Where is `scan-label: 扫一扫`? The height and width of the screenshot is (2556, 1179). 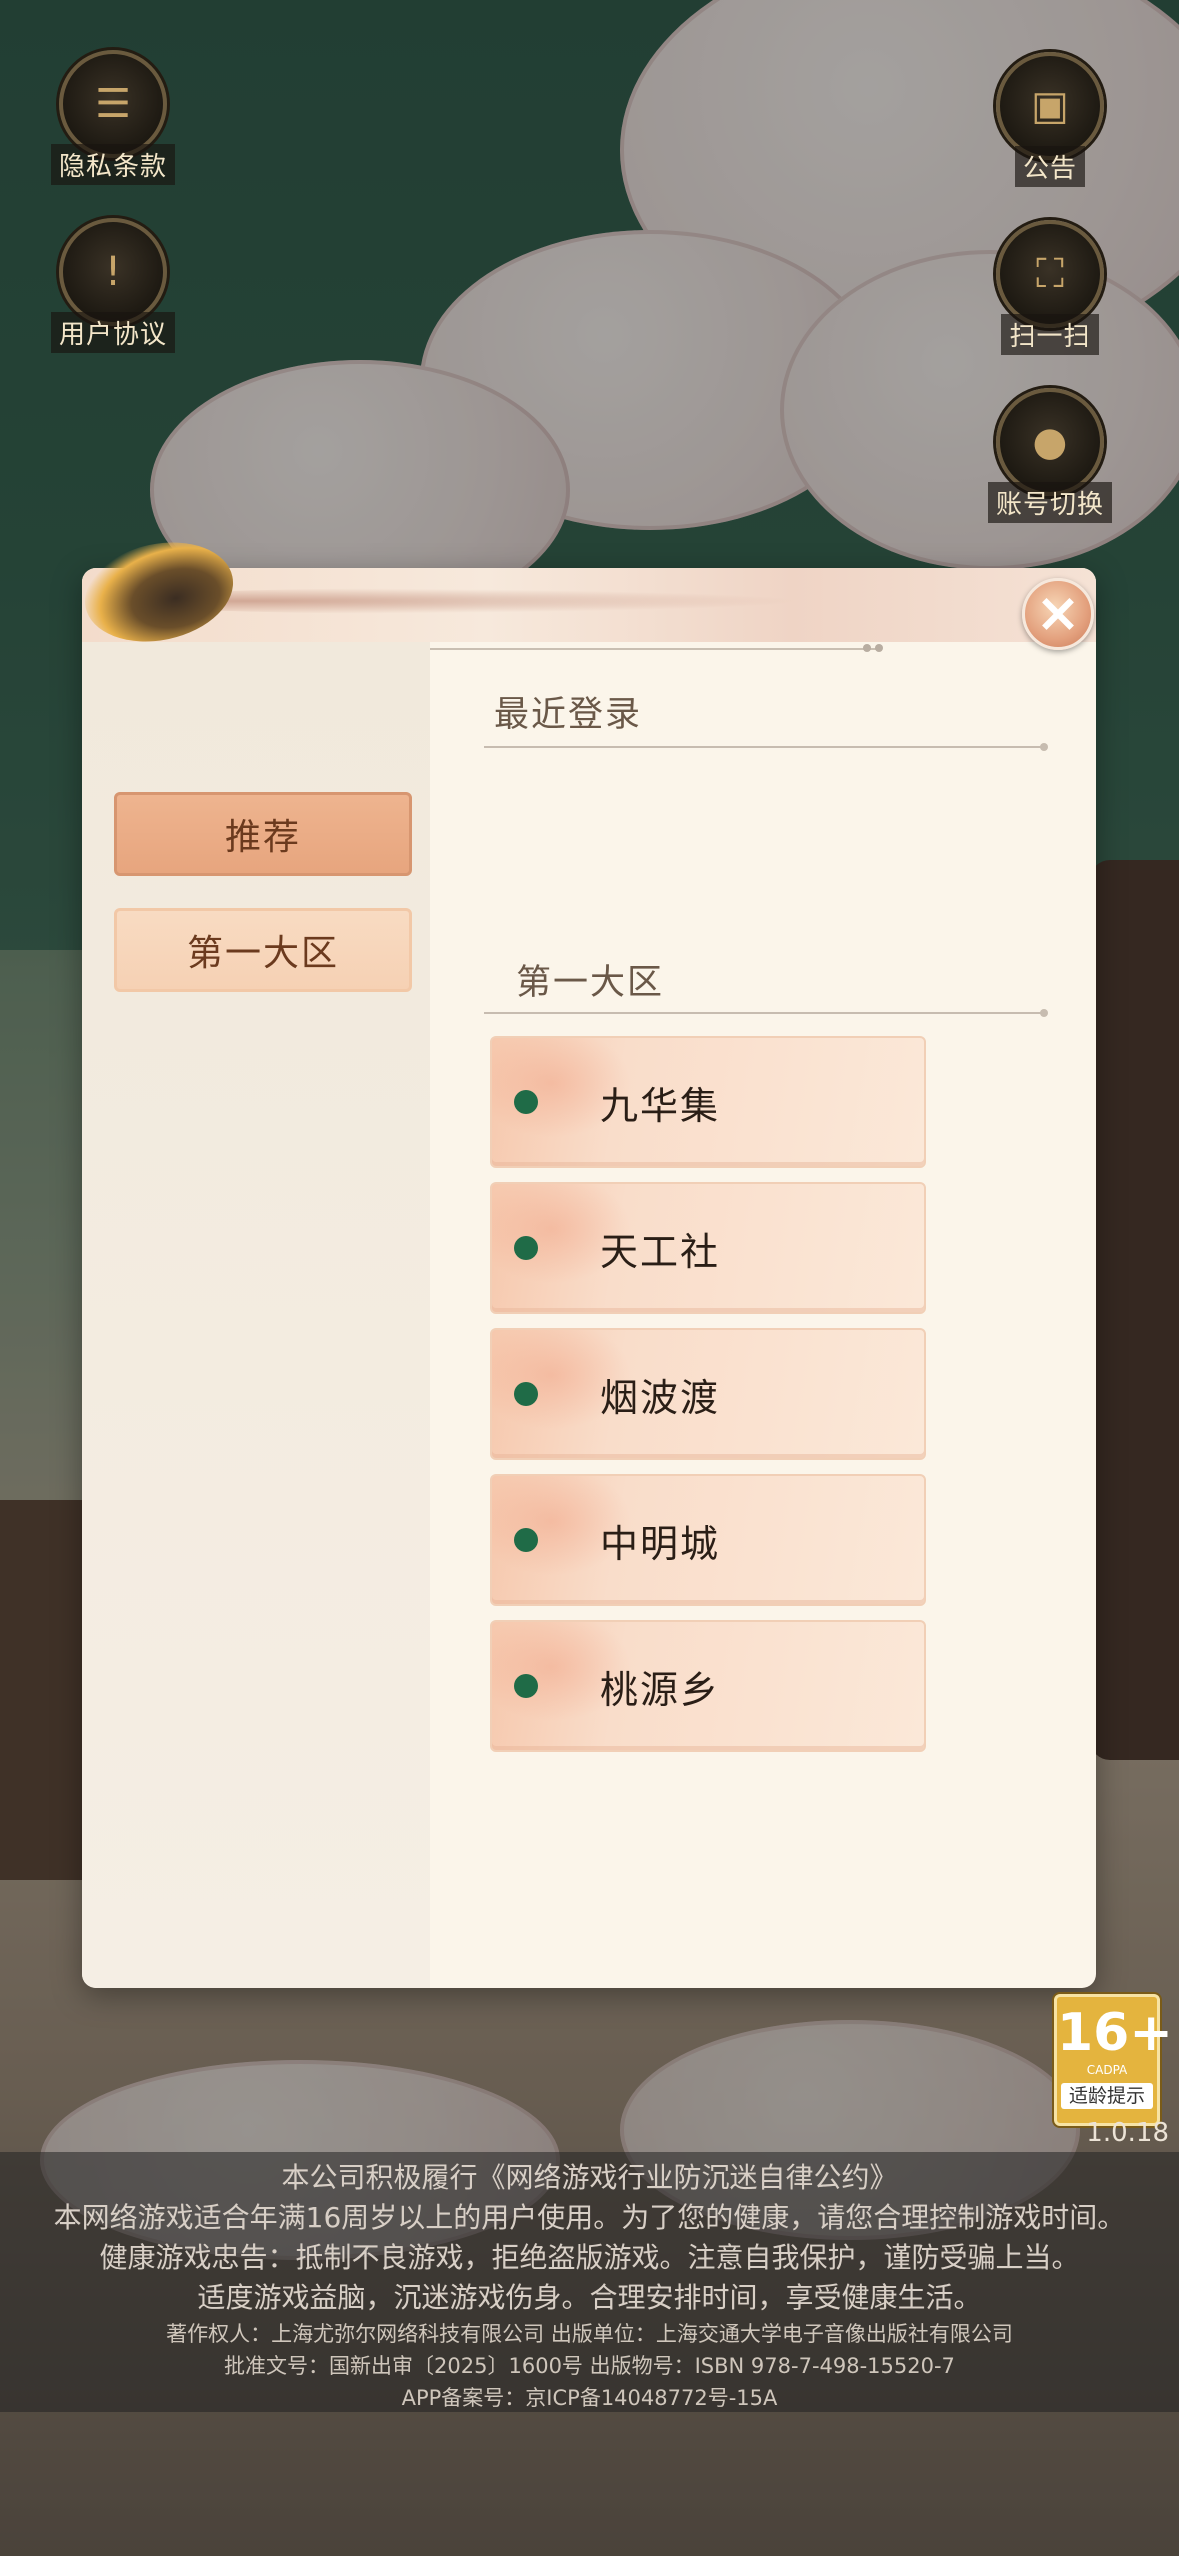
scan-label: 扫一扫 is located at coordinates (1050, 334).